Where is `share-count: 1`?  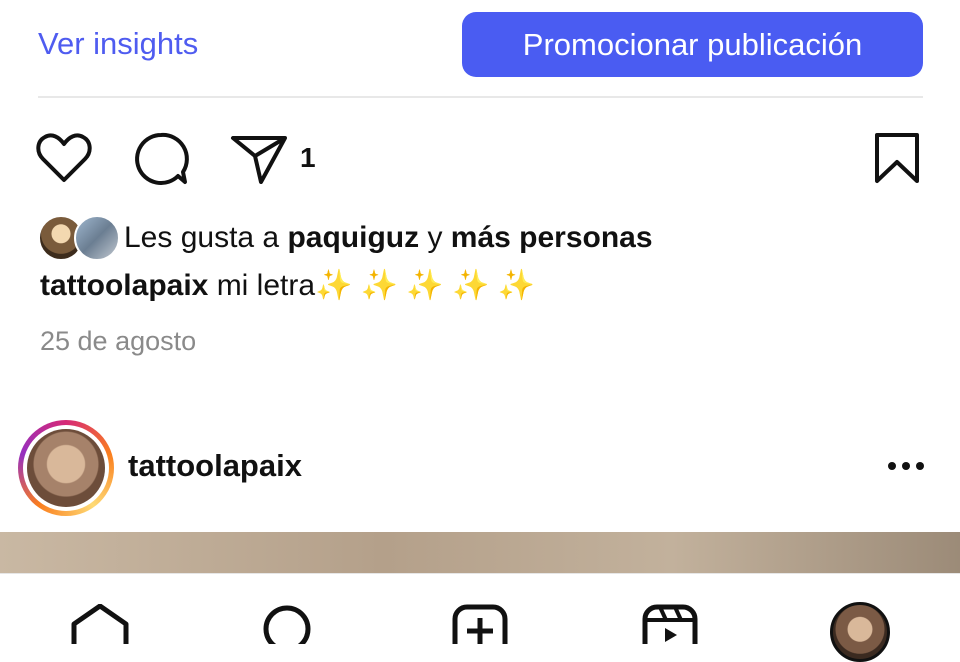 share-count: 1 is located at coordinates (308, 157).